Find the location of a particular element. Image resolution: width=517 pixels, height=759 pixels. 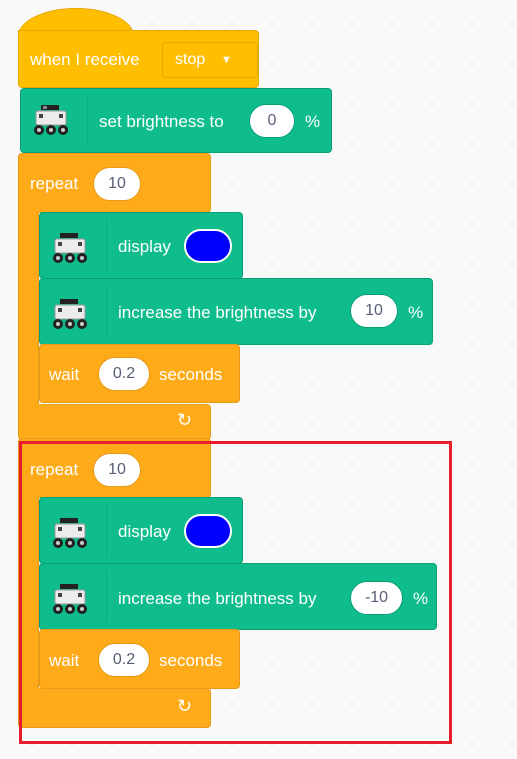

block-label: set brightness to is located at coordinates (161, 121).